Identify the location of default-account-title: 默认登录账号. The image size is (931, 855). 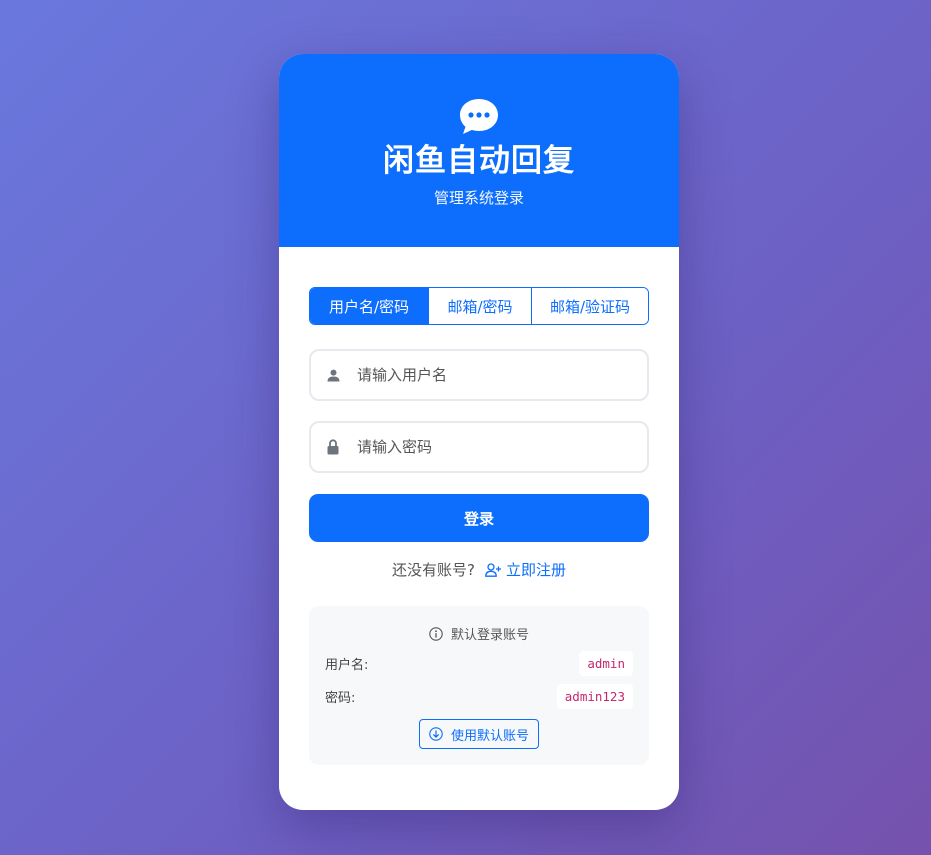
(479, 633).